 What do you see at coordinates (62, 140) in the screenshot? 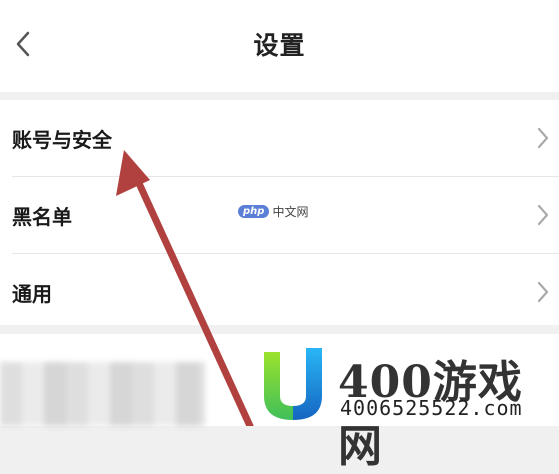
I see `settings-item-label: 账号与安全` at bounding box center [62, 140].